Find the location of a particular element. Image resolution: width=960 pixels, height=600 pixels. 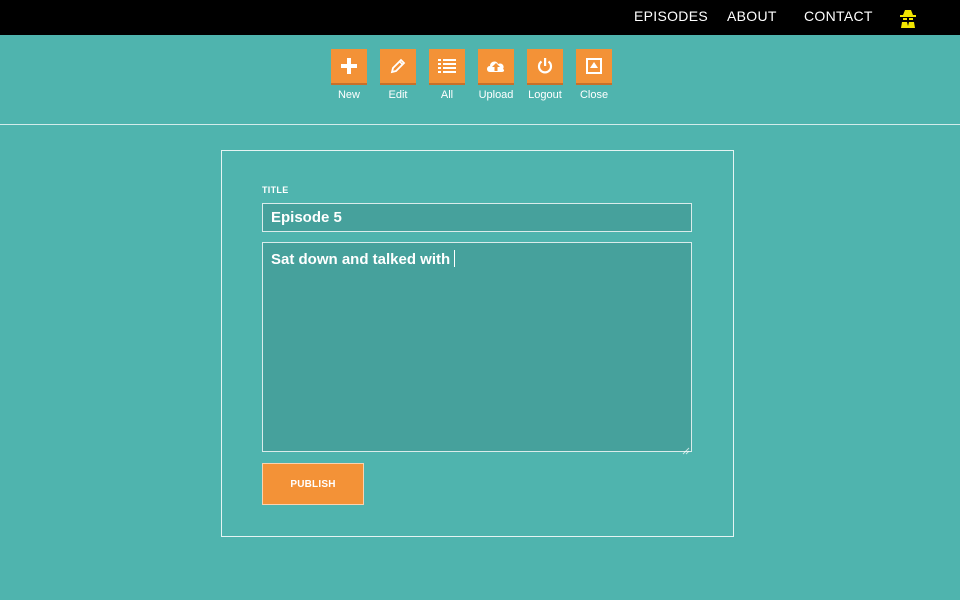

close-button-label: Close is located at coordinates (594, 95).